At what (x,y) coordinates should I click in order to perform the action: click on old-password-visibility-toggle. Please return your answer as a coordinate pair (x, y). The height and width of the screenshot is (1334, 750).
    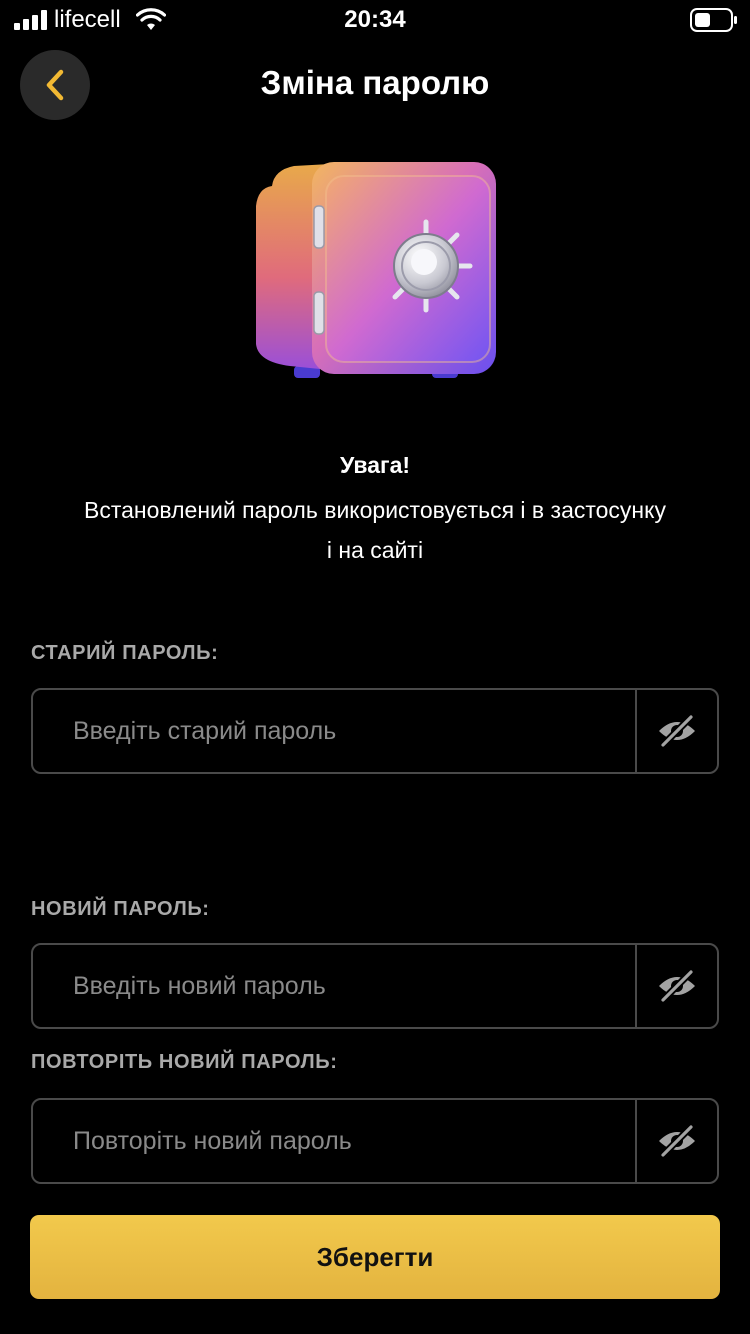
    Looking at the image, I should click on (677, 731).